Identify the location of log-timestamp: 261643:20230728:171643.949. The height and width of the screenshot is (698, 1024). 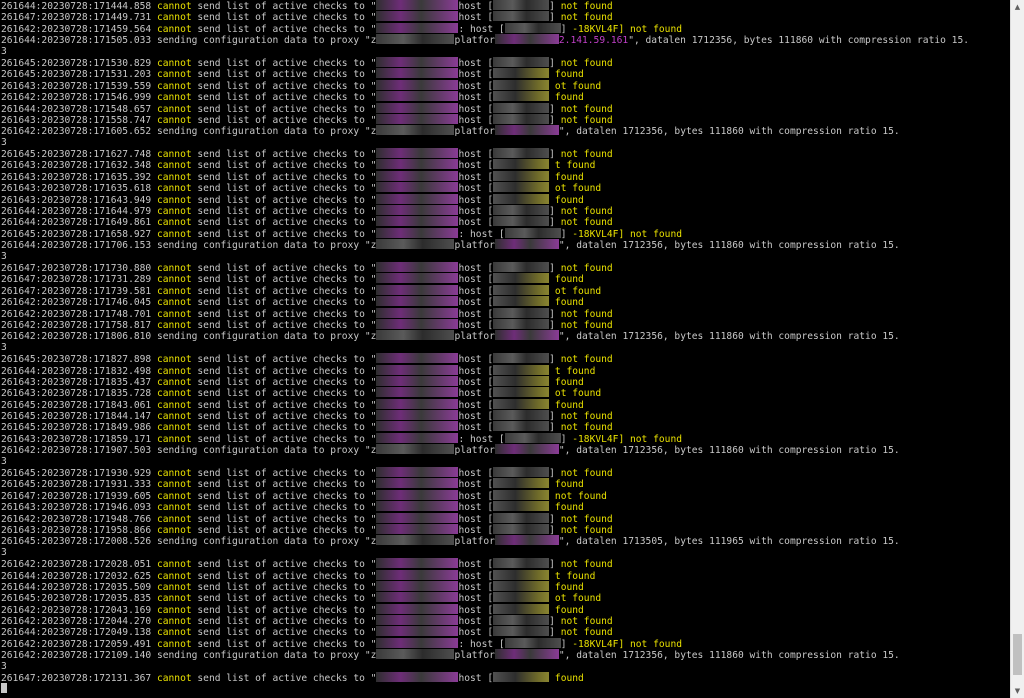
(76, 200).